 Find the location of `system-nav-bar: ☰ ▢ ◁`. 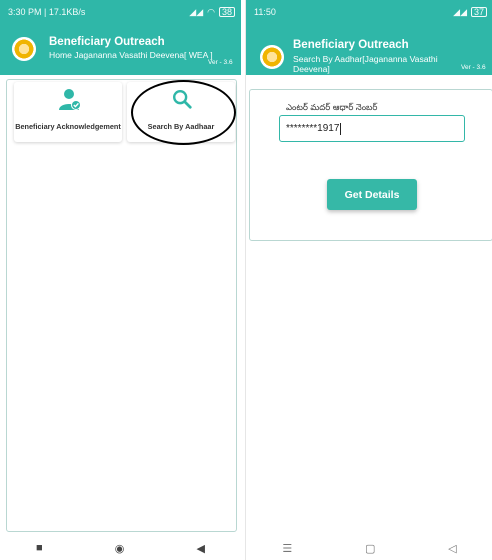

system-nav-bar: ☰ ▢ ◁ is located at coordinates (369, 548).